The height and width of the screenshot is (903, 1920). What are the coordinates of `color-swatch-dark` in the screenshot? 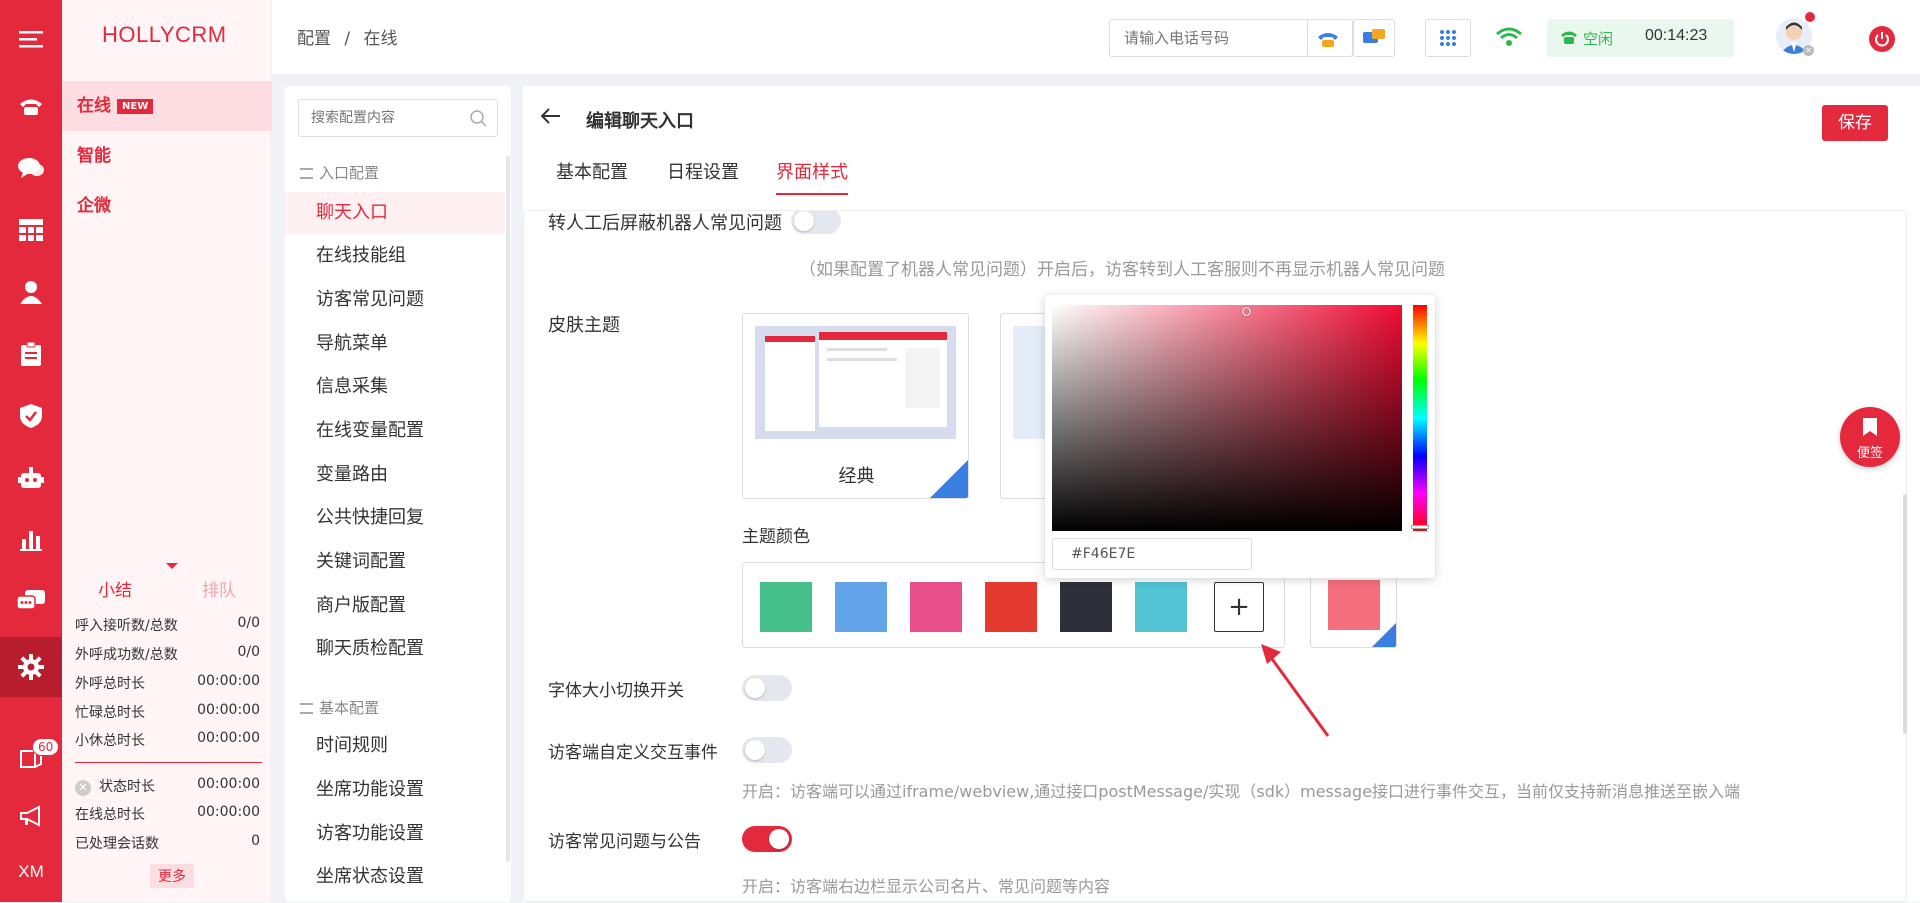 It's located at (1086, 607).